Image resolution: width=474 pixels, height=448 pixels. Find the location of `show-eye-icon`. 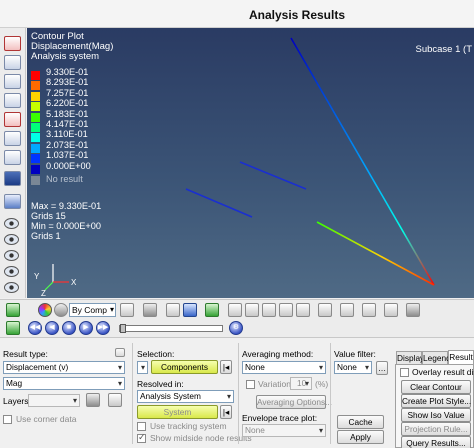

show-eye-icon is located at coordinates (11, 223).